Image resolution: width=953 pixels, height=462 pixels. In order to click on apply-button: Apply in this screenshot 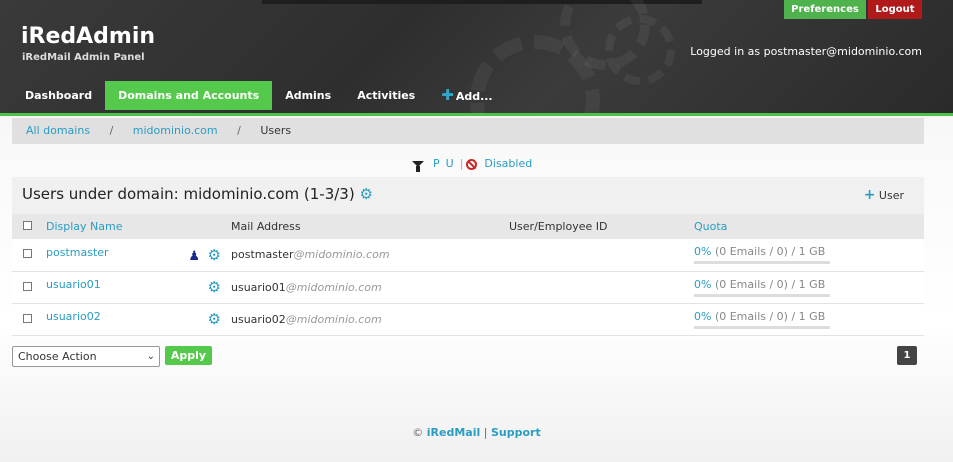, I will do `click(188, 355)`.